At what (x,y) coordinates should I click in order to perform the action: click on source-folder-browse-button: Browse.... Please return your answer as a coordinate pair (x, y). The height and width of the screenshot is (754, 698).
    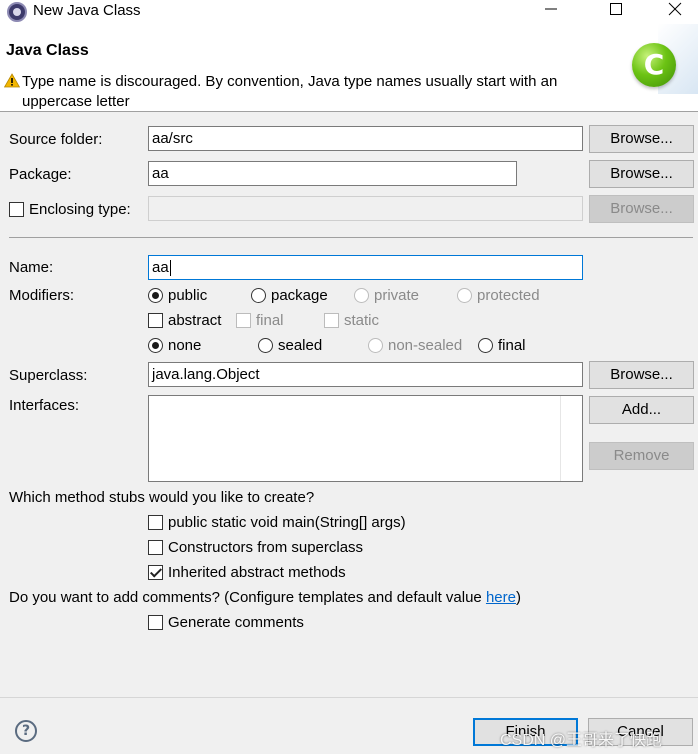
    Looking at the image, I should click on (641, 139).